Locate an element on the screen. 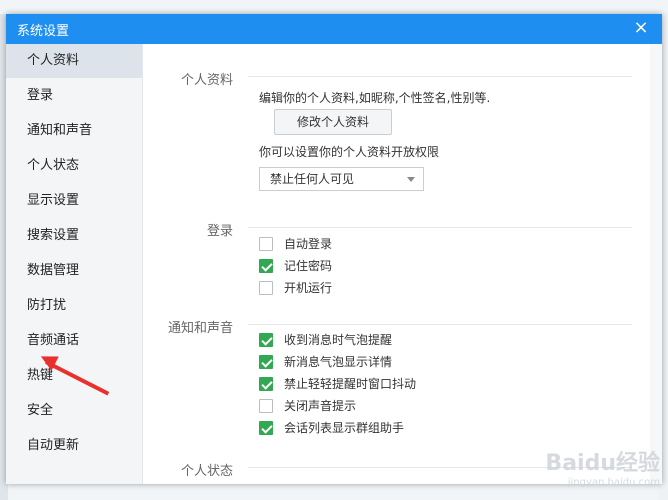  sidebar-item-status: 个人状态 is located at coordinates (74, 166).